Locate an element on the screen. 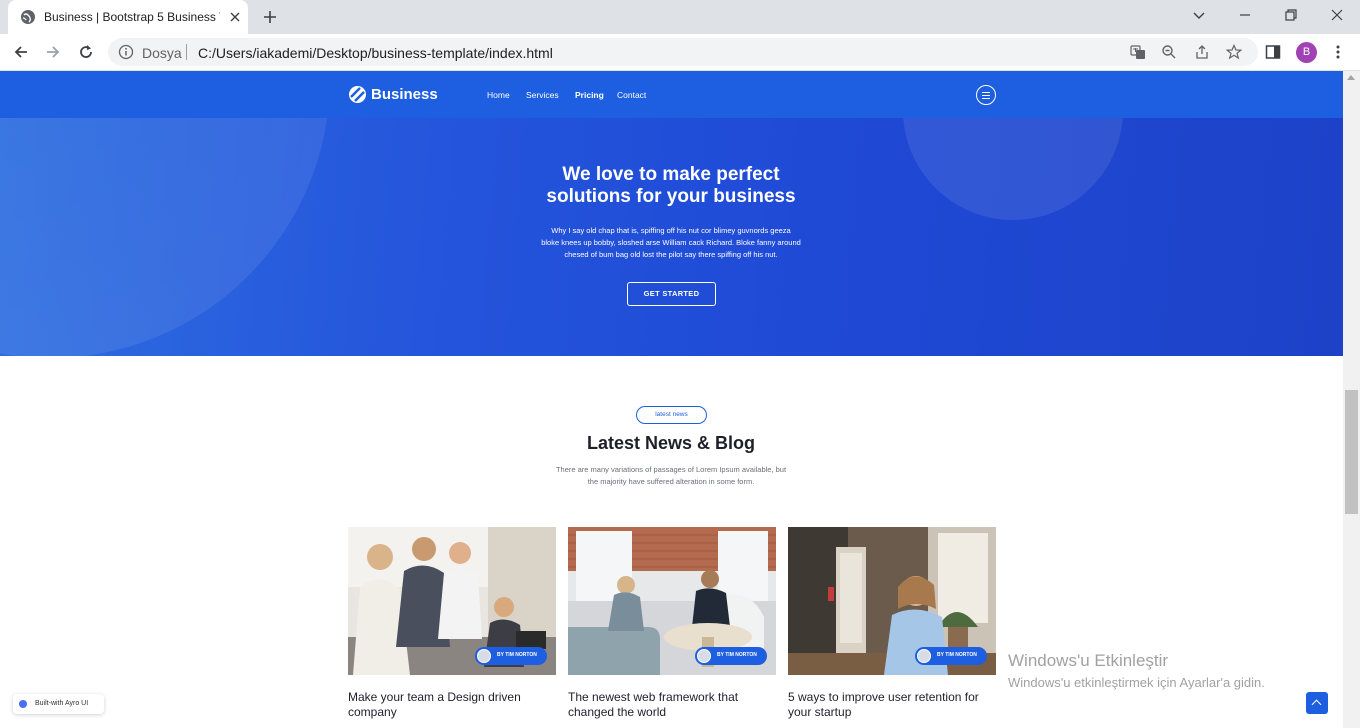 This screenshot has height=728, width=1360. hero-title-line: We love to make perfect is located at coordinates (671, 174).